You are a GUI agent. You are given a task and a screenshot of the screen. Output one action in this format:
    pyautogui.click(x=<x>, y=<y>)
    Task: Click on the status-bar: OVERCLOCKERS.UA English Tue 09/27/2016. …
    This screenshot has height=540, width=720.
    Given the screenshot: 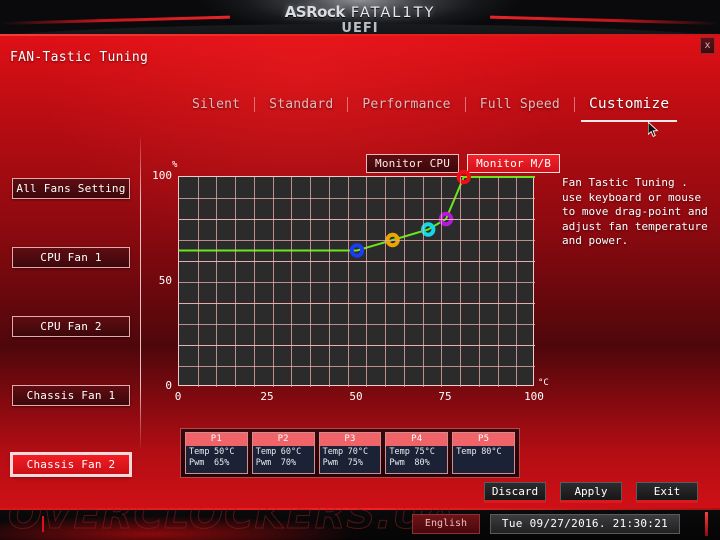 What is the action you would take?
    pyautogui.click(x=360, y=524)
    